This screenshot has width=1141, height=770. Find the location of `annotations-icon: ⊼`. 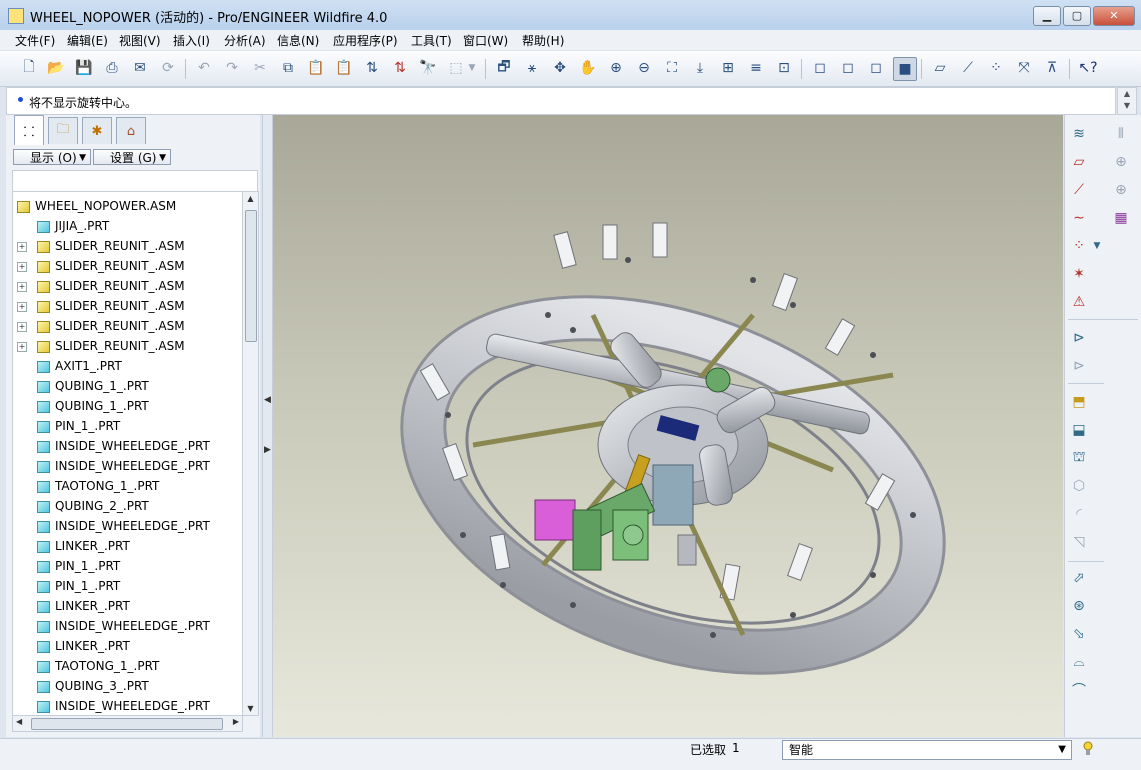

annotations-icon: ⊼ is located at coordinates (1052, 68).